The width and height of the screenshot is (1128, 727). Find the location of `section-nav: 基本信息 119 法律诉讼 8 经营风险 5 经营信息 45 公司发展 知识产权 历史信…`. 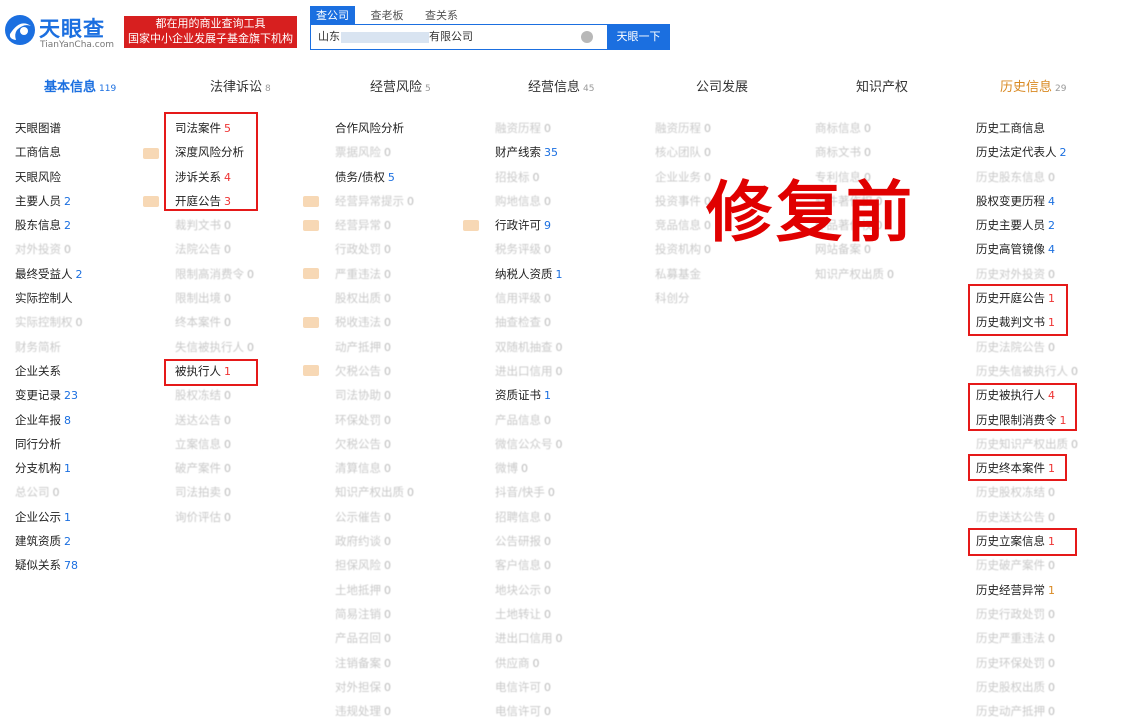

section-nav: 基本信息 119 法律诉讼 8 经营风险 5 经营信息 45 公司发展 知识产权 历史信… is located at coordinates (564, 88).